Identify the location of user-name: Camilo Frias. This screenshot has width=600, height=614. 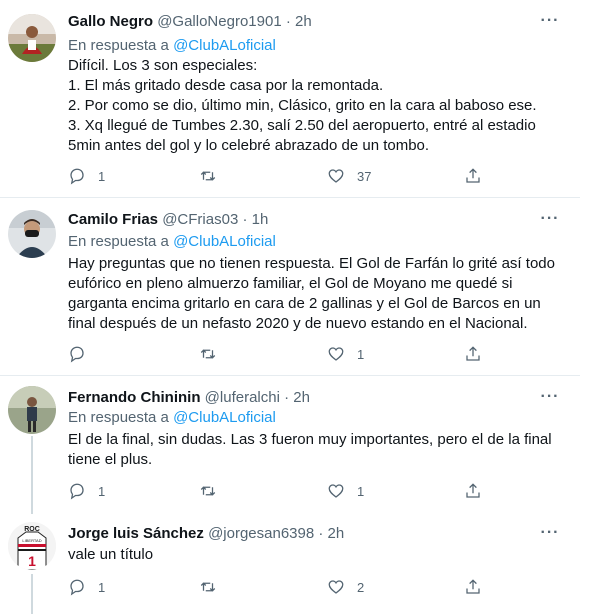
(113, 219).